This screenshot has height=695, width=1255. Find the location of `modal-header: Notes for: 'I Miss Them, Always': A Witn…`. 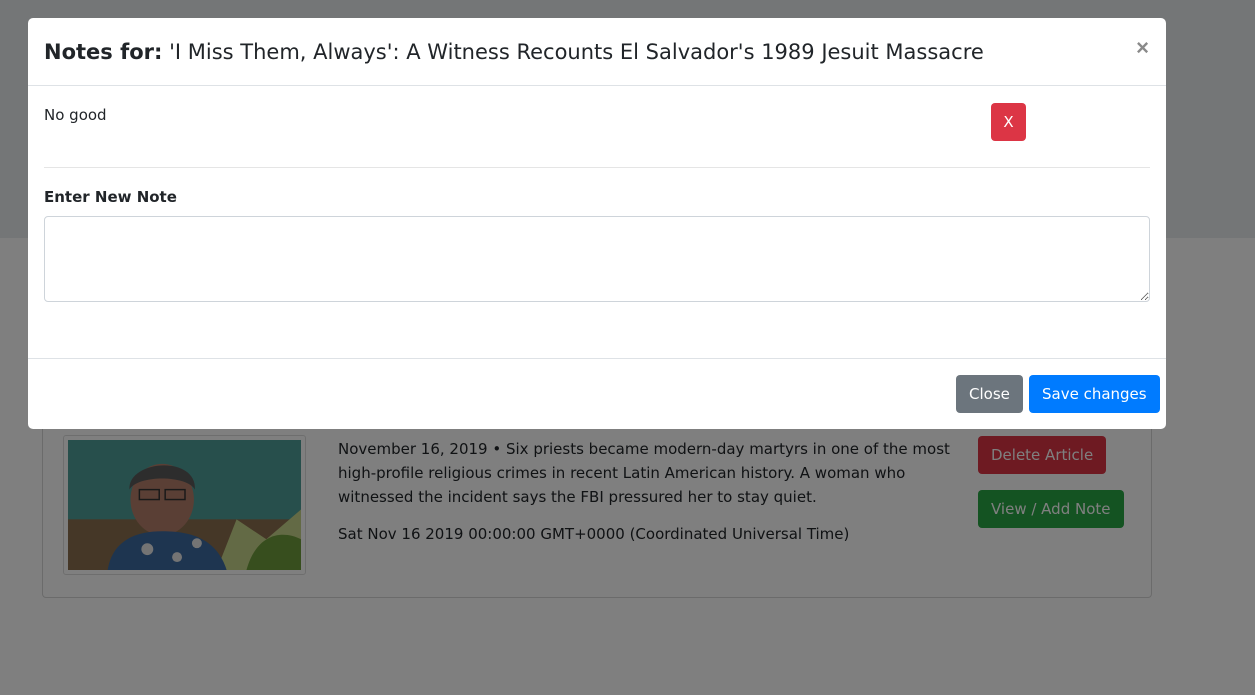

modal-header: Notes for: 'I Miss Them, Always': A Witn… is located at coordinates (597, 52).